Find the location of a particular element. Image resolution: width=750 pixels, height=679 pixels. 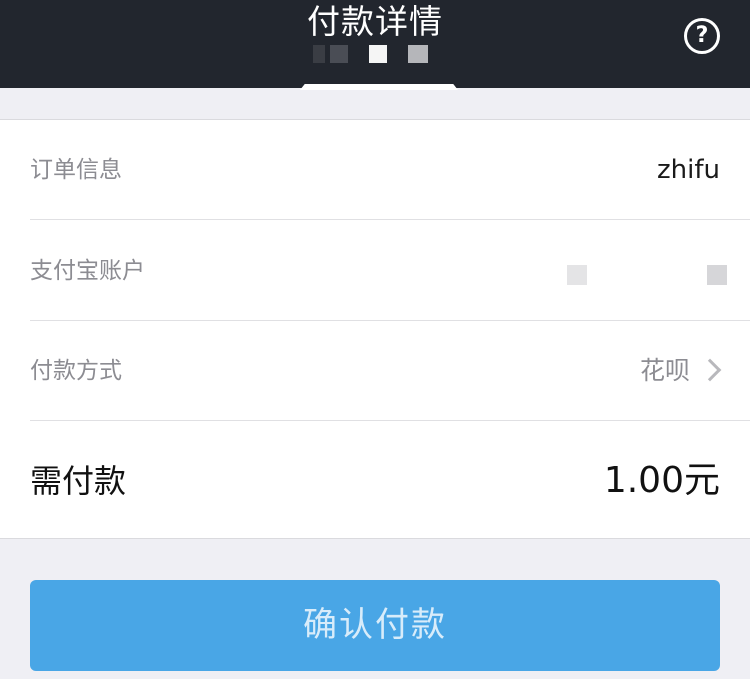

order-info-value: zhifu is located at coordinates (688, 170).